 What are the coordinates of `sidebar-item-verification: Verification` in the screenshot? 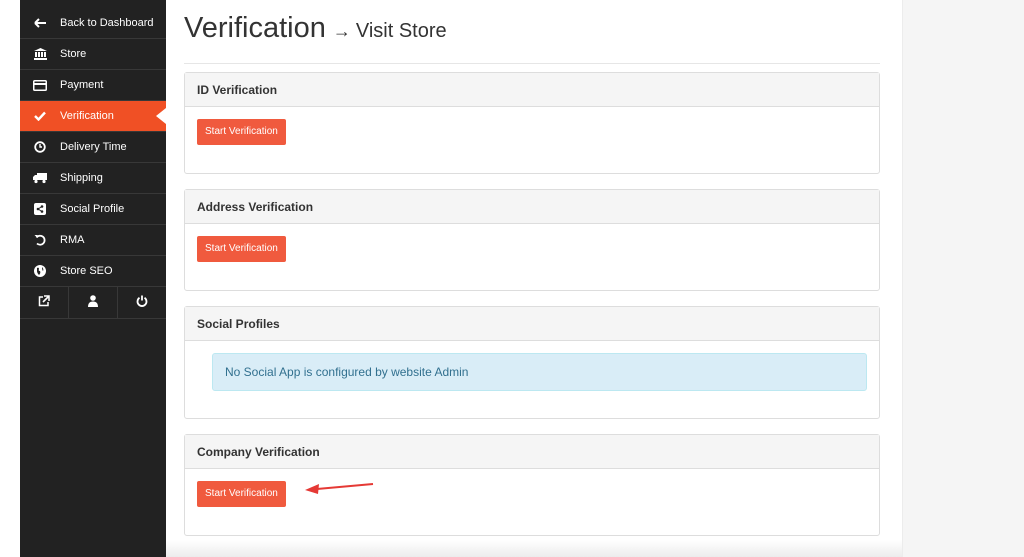 It's located at (93, 116).